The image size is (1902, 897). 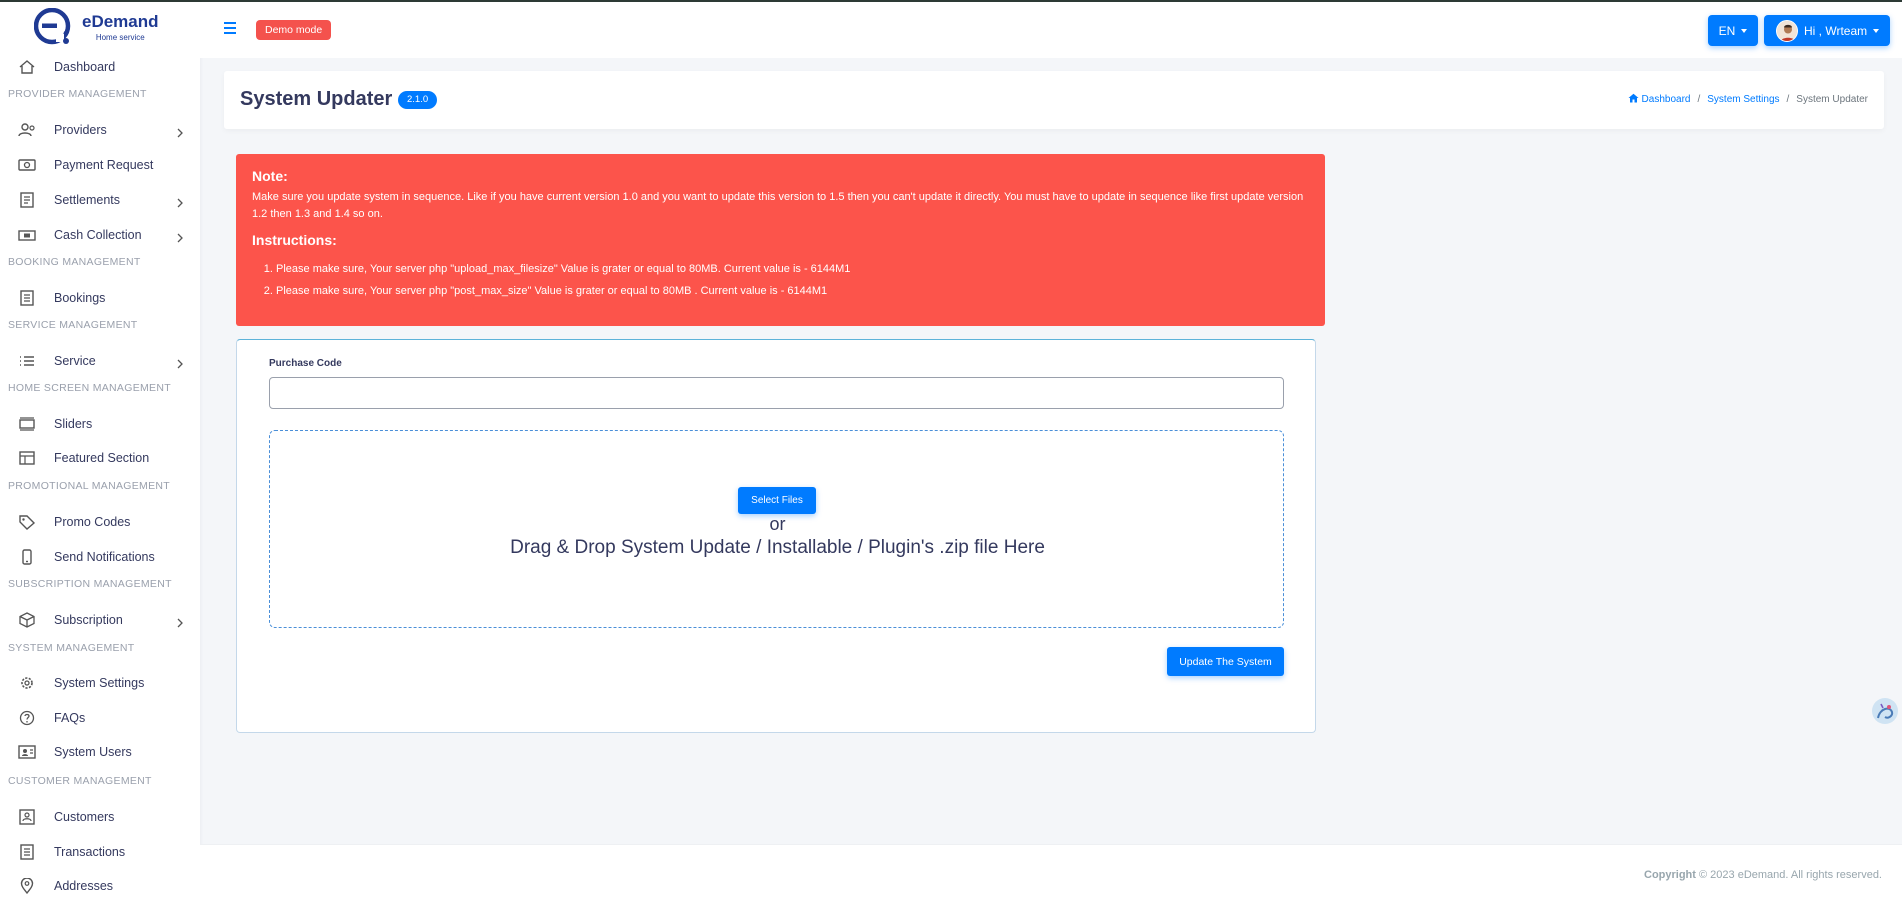 I want to click on sidebar-item-sliders: Sliders, so click(x=100, y=424).